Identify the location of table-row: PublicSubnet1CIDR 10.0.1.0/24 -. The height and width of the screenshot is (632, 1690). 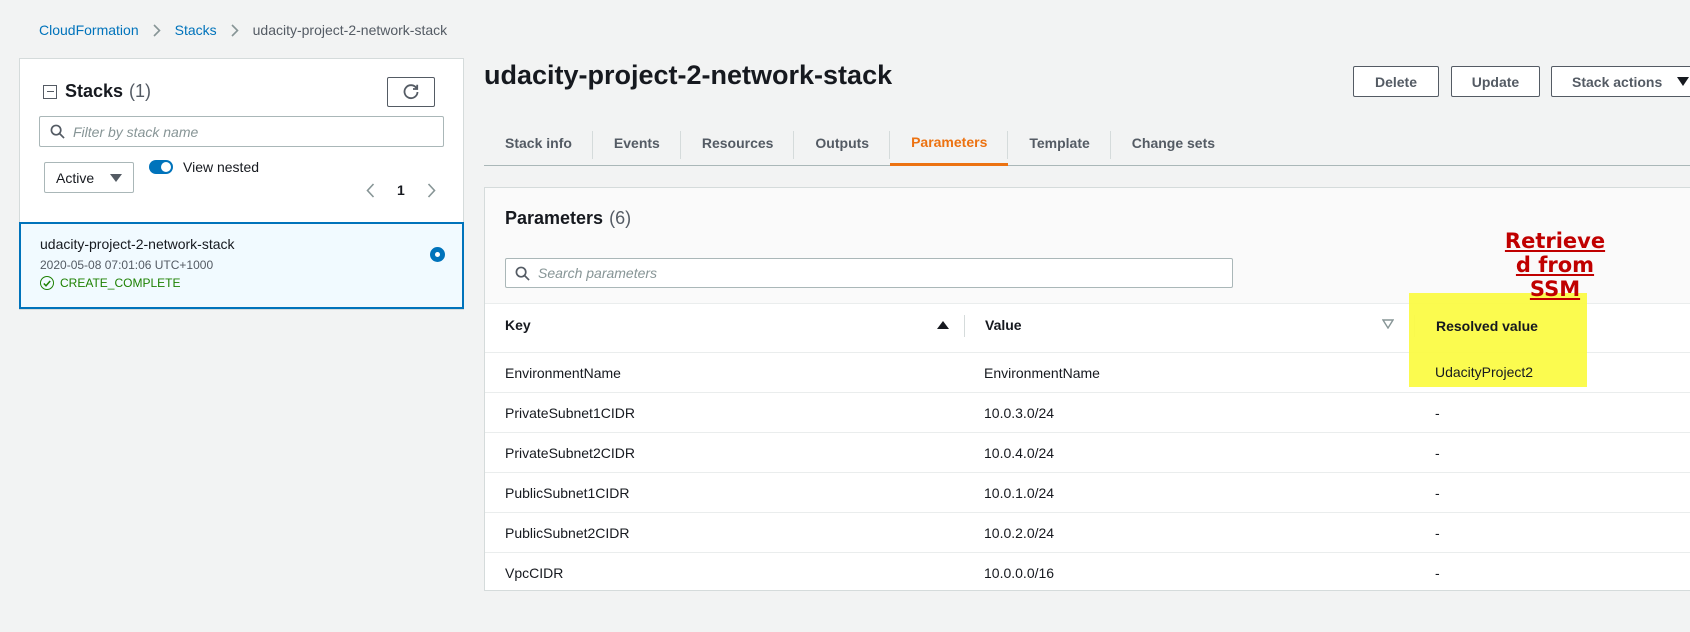
(1087, 492).